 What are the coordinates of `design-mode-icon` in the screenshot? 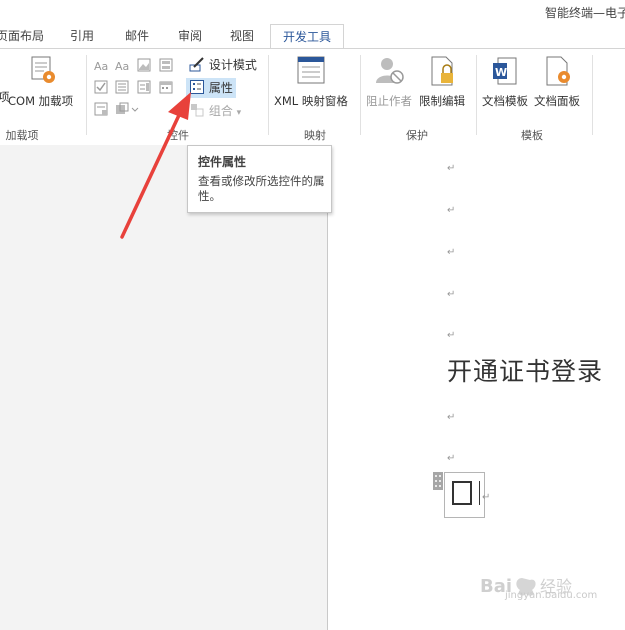 It's located at (196, 64).